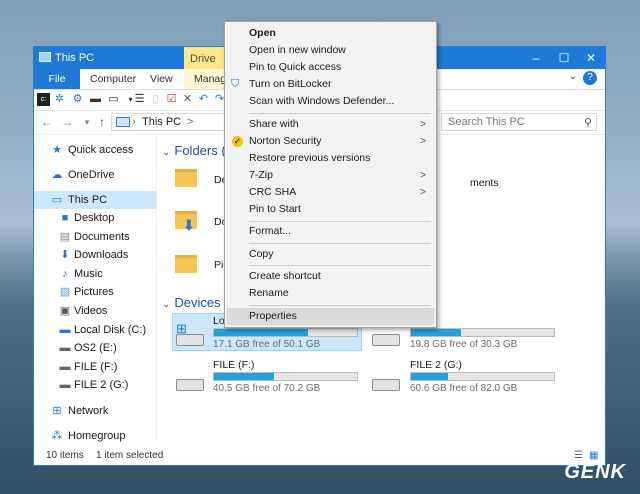 This screenshot has width=640, height=494. Describe the element at coordinates (274, 124) in the screenshot. I see `menu-item-label: Share with` at that location.